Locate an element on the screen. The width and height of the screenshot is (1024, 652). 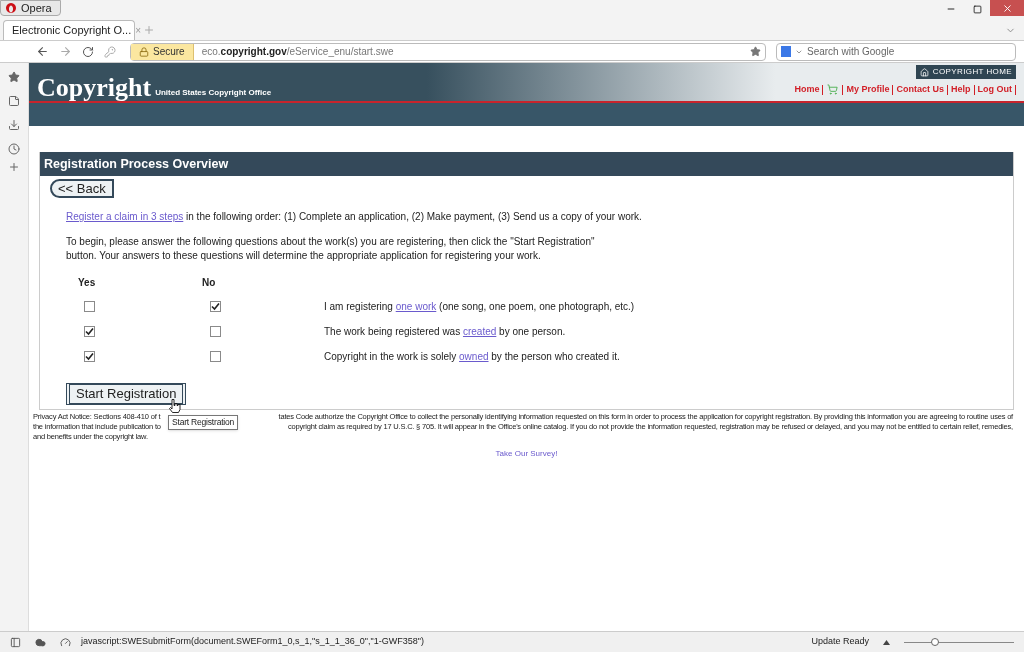
question-text: Copyright in the work is solely owned by the person who created it. is located at coordinates (472, 356).